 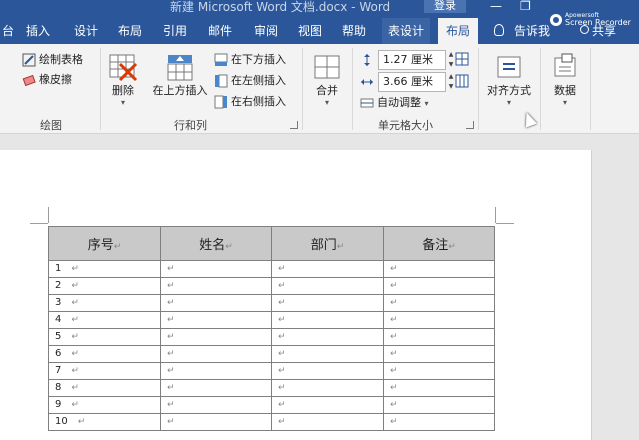 I want to click on table-row: 3 ↵ ↵ ↵ ↵, so click(x=271, y=303).